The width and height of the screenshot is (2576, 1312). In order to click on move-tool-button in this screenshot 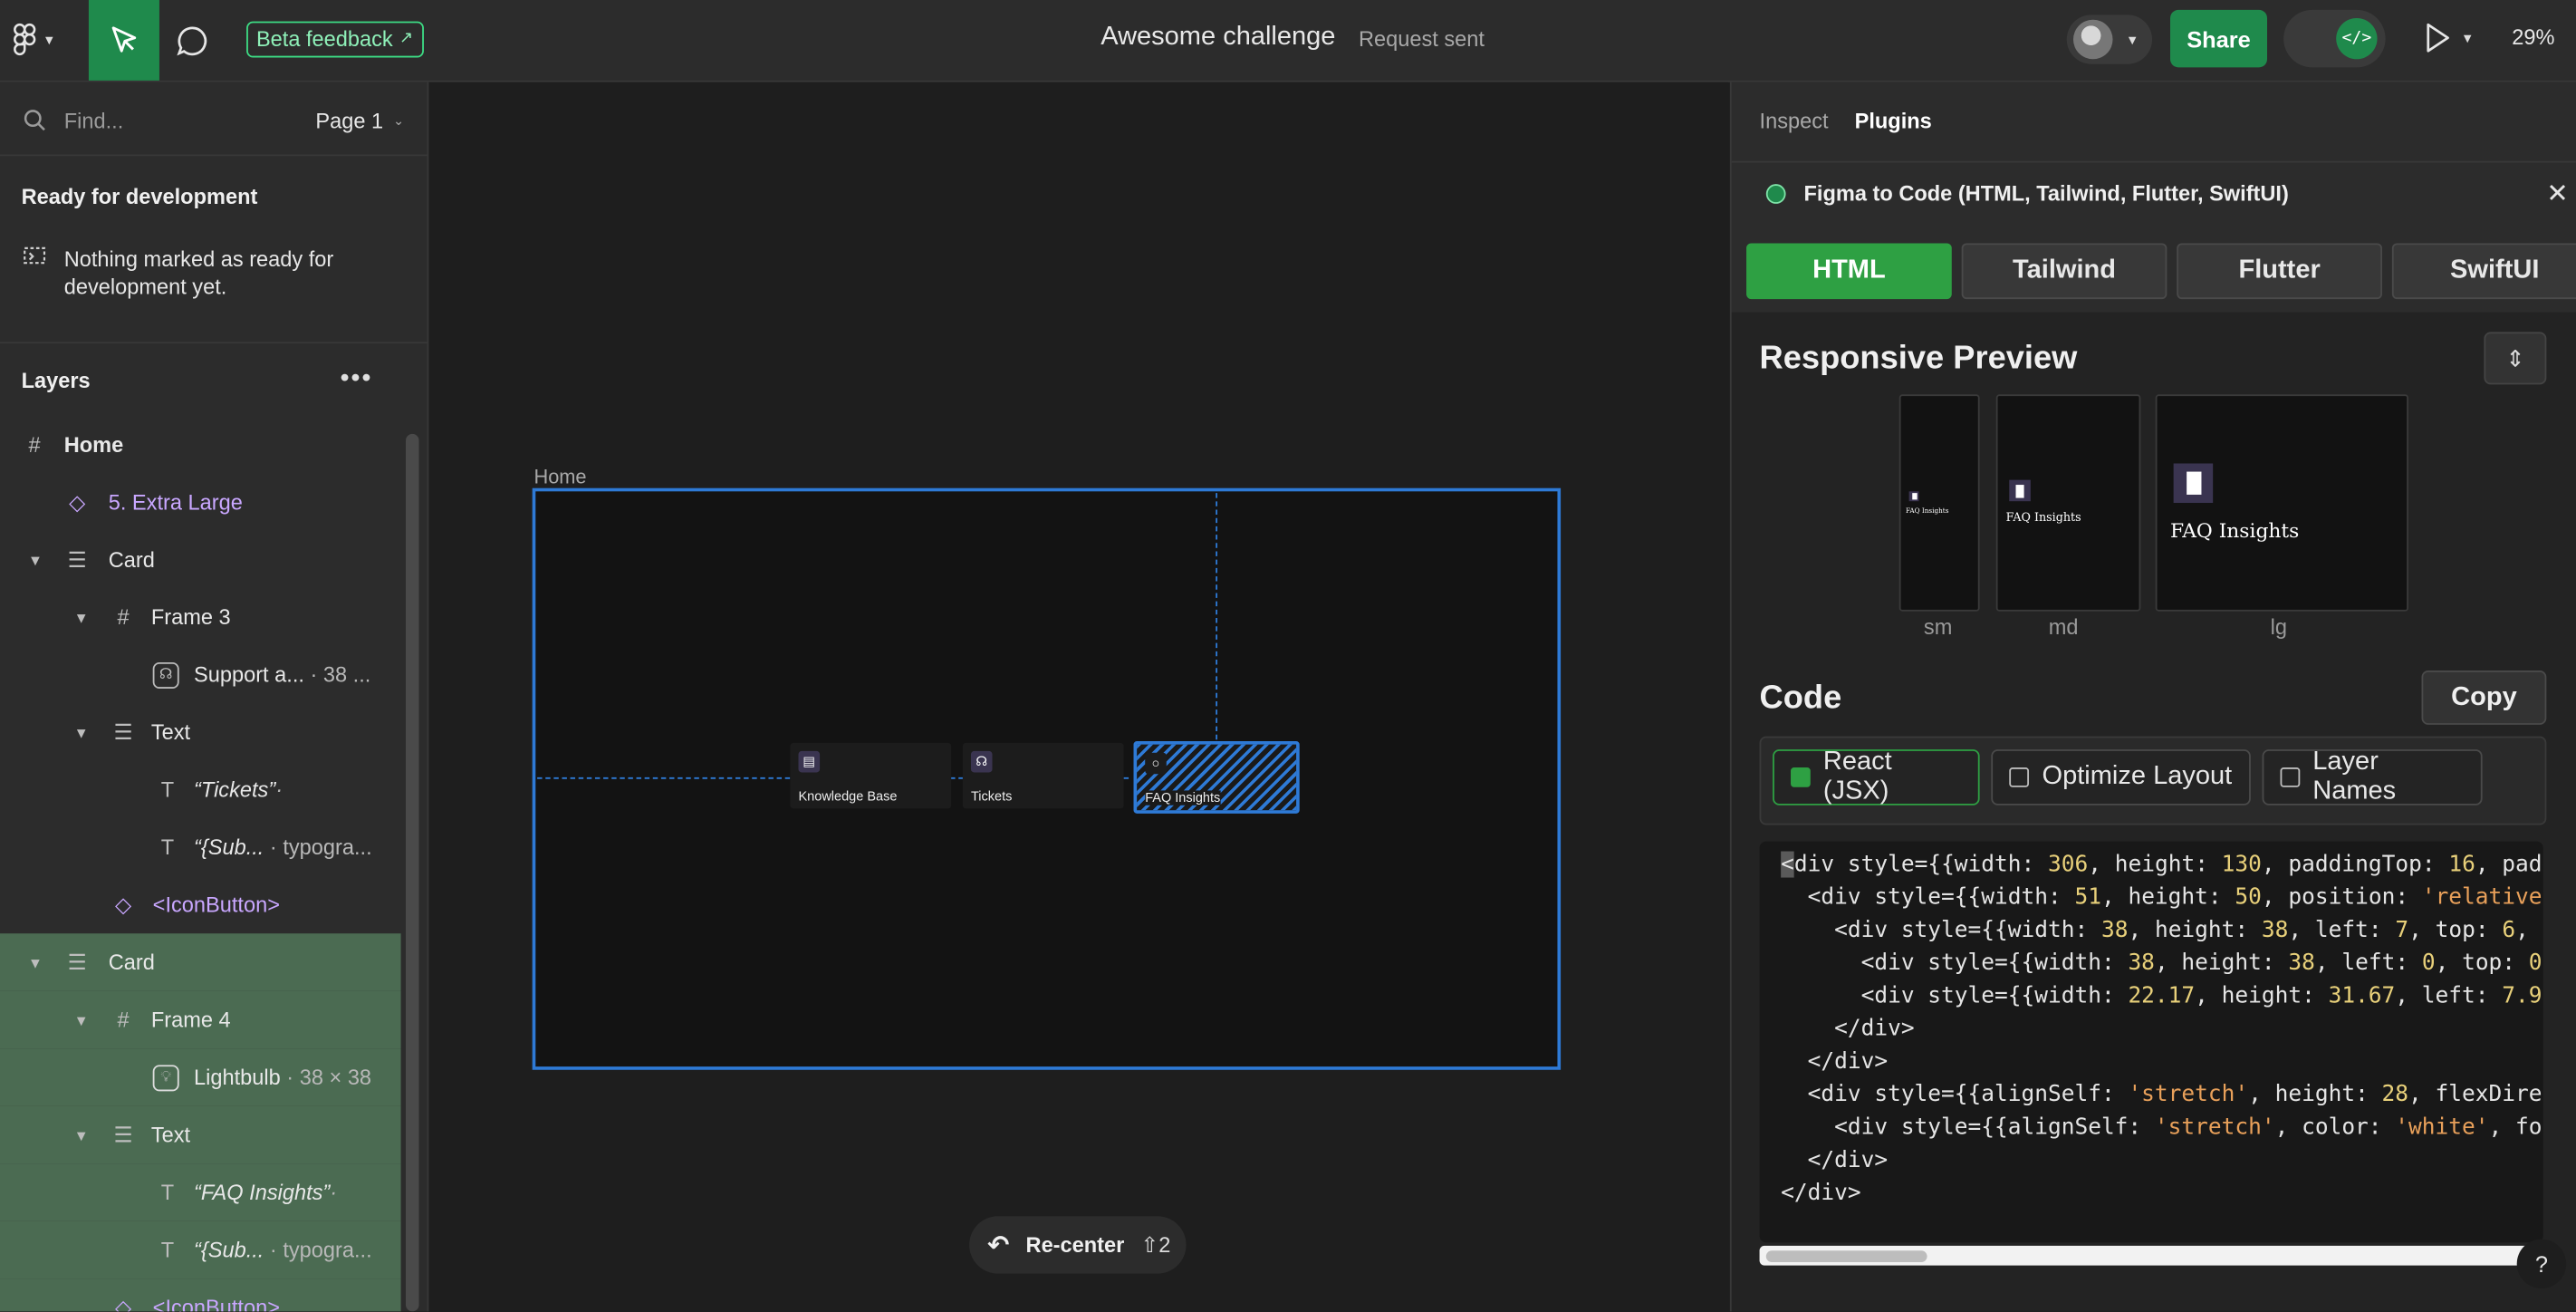, I will do `click(123, 41)`.